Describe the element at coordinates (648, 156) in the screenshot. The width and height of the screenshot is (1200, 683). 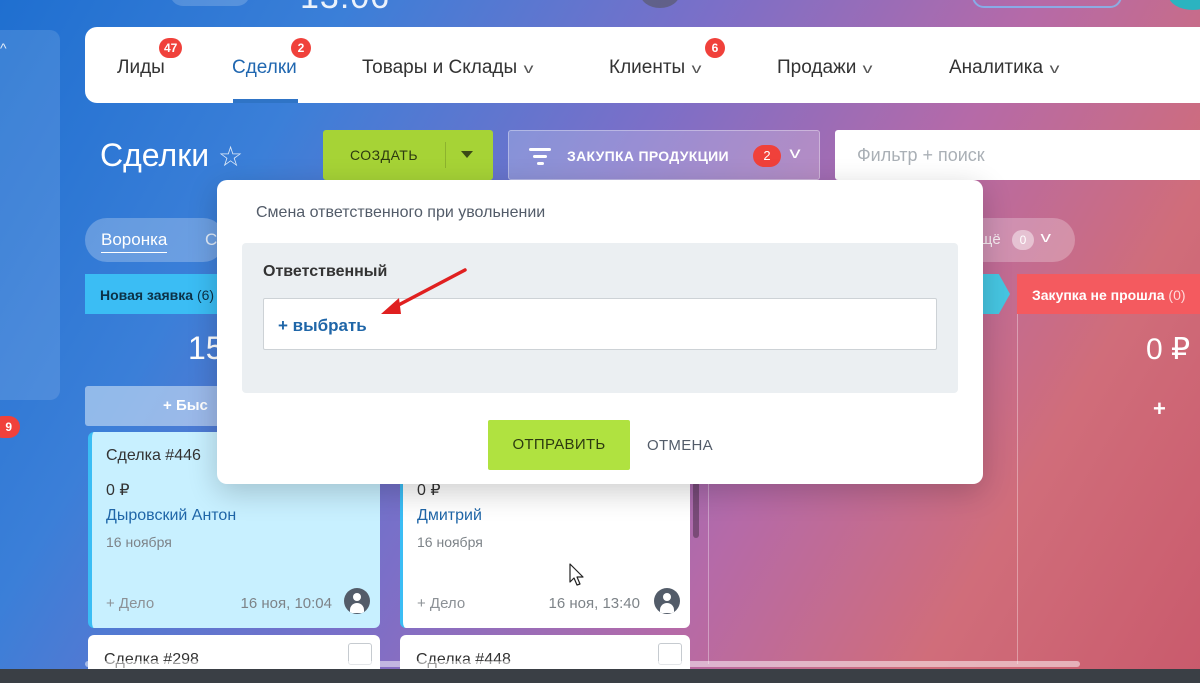
I see `funnel-label: ЗАКУПКА ПРОДУКЦИИ` at that location.